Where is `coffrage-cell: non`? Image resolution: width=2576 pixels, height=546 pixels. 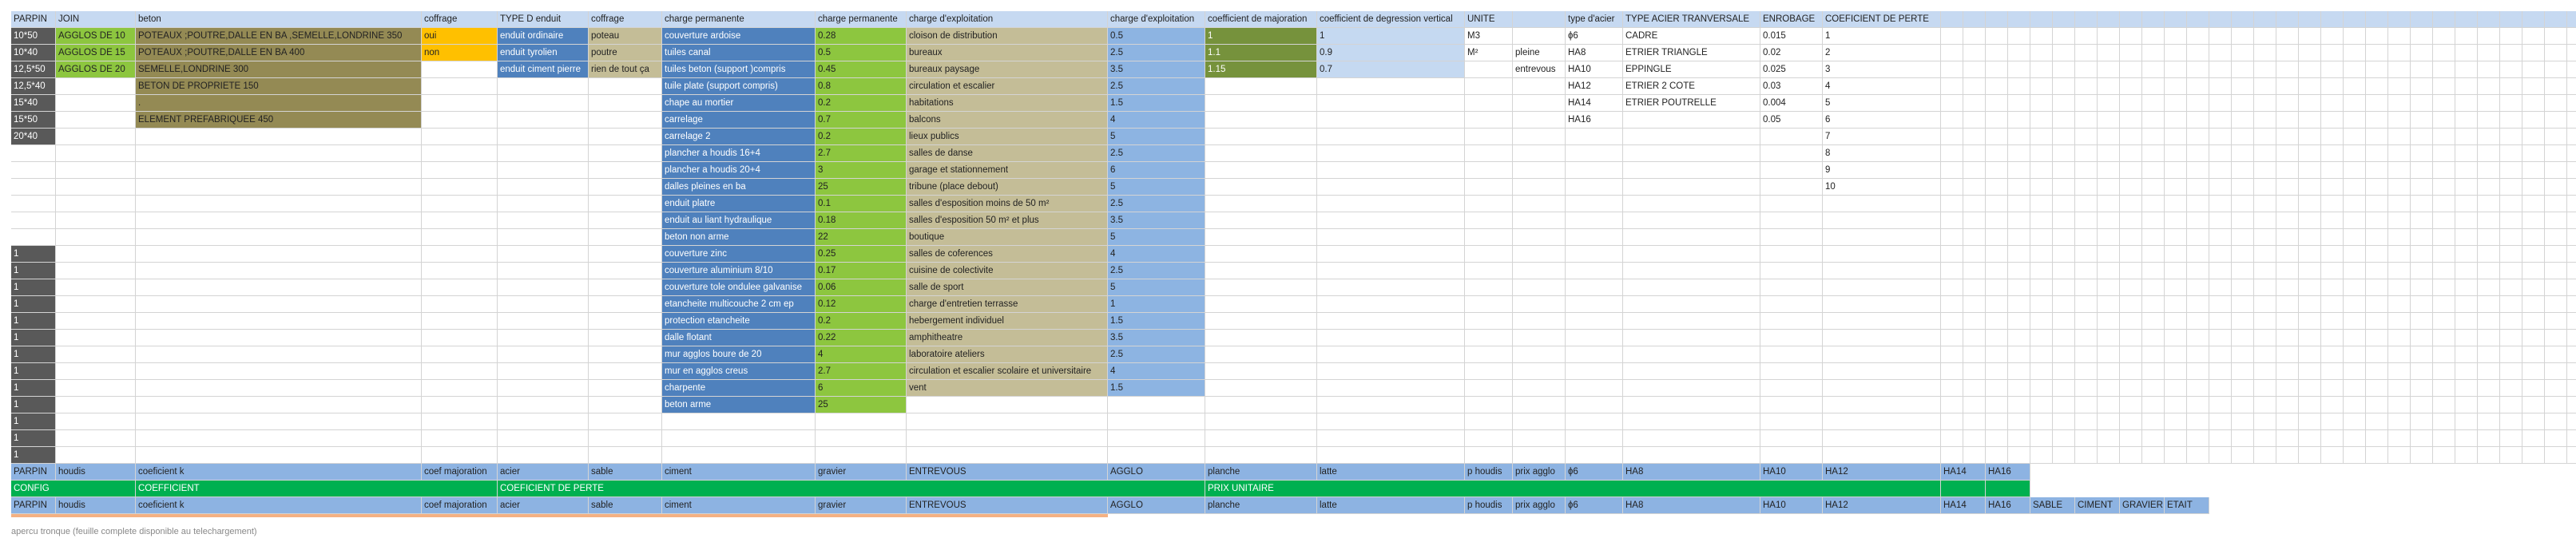
coffrage-cell: non is located at coordinates (460, 53).